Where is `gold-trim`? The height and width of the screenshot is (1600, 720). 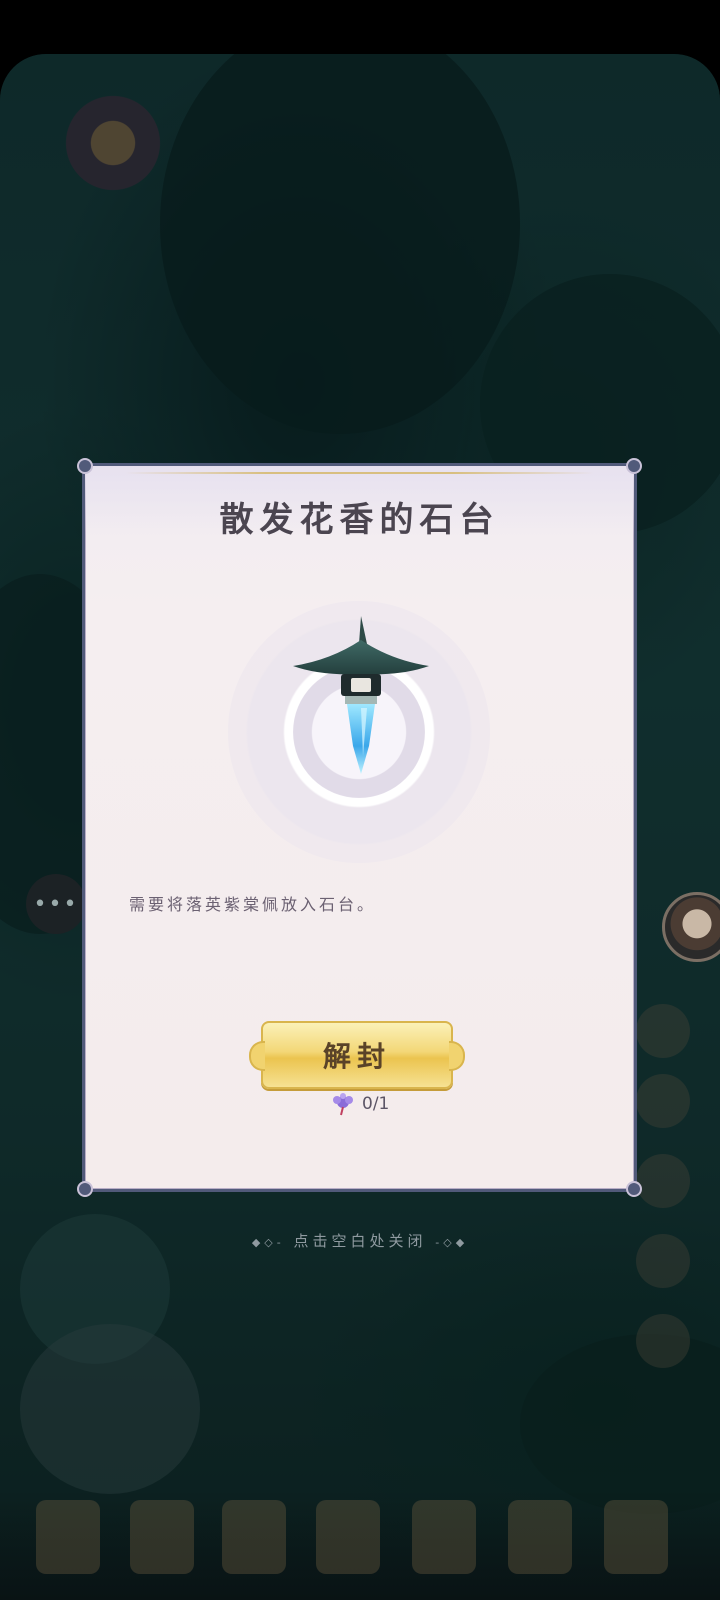 gold-trim is located at coordinates (359, 473).